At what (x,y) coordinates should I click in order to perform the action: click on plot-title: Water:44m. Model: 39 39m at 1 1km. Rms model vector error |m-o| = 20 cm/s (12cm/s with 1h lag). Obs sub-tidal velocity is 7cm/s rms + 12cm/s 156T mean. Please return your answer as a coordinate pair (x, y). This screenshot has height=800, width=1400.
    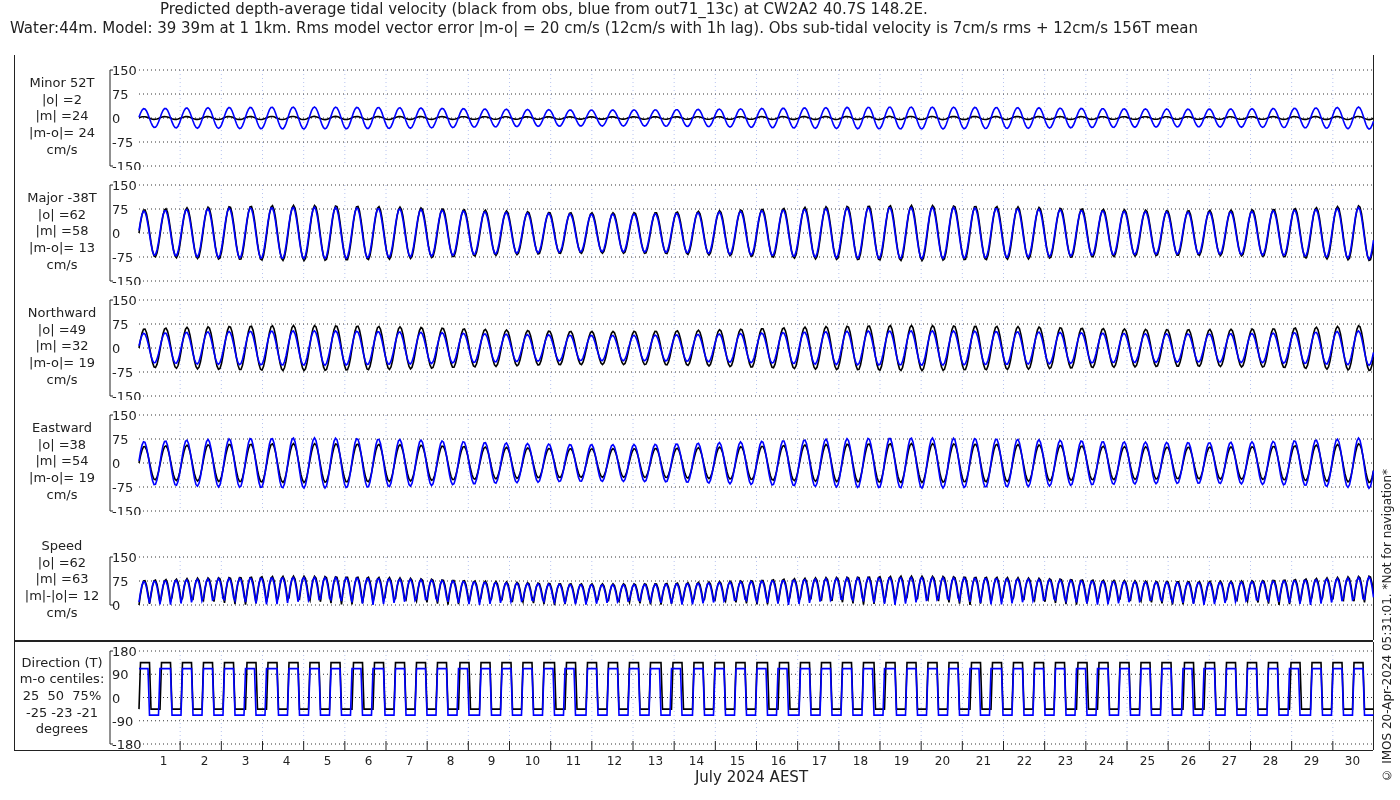
    Looking at the image, I should click on (604, 28).